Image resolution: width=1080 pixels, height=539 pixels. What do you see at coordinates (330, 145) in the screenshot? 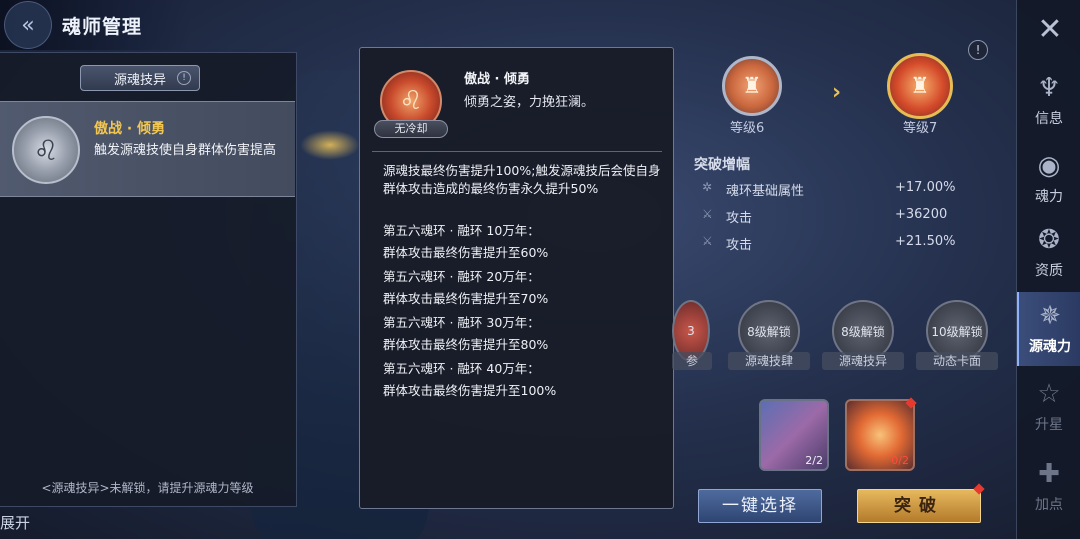
I see `weapon-glow` at bounding box center [330, 145].